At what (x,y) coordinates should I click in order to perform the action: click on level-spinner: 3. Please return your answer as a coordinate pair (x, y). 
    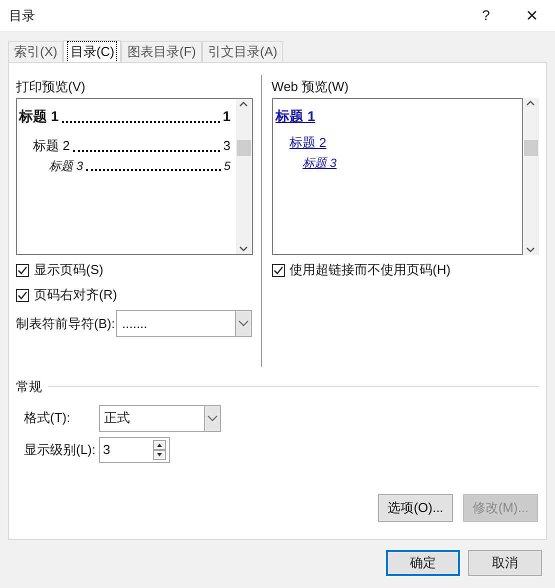
    Looking at the image, I should click on (134, 449).